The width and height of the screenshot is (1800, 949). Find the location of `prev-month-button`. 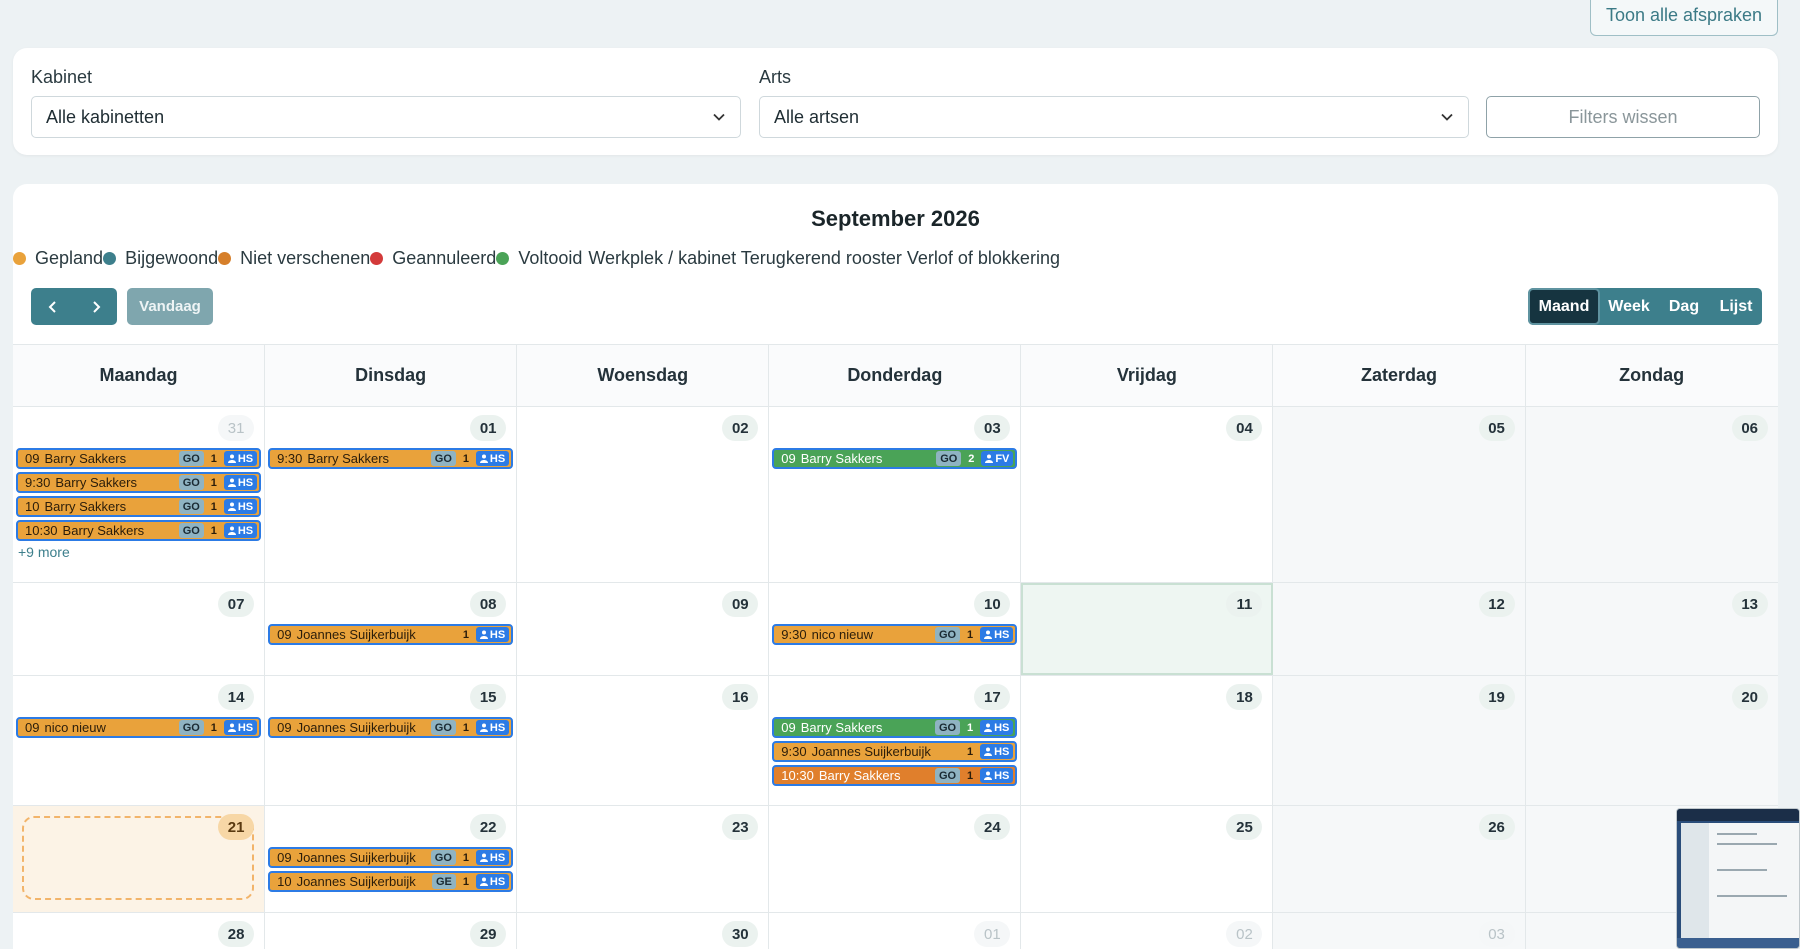

prev-month-button is located at coordinates (52, 306).